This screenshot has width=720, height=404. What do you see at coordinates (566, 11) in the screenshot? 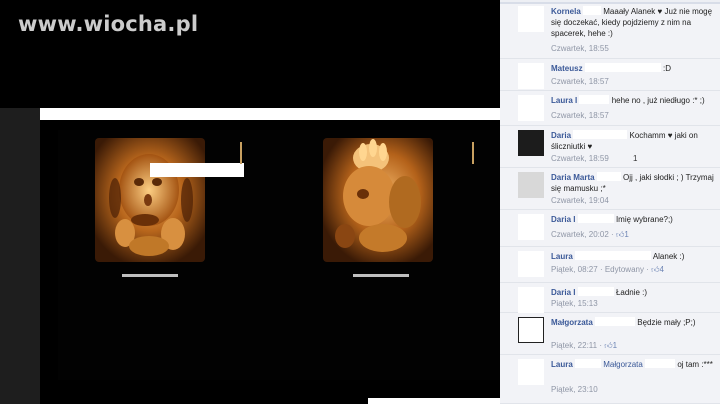
I see `comment-author: Kornela` at bounding box center [566, 11].